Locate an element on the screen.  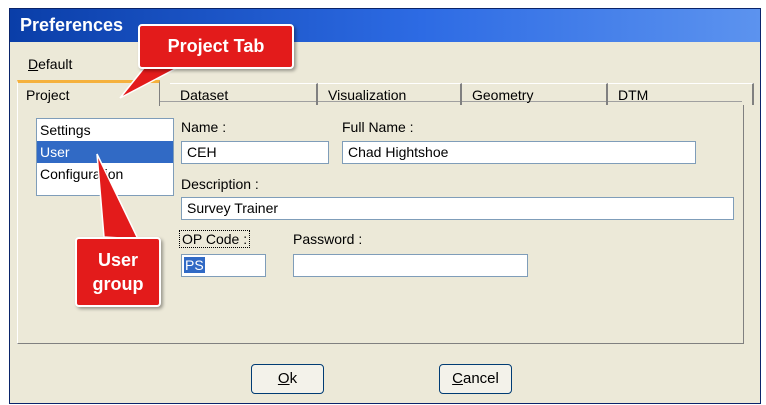
callout-arrows is located at coordinates (147, 143).